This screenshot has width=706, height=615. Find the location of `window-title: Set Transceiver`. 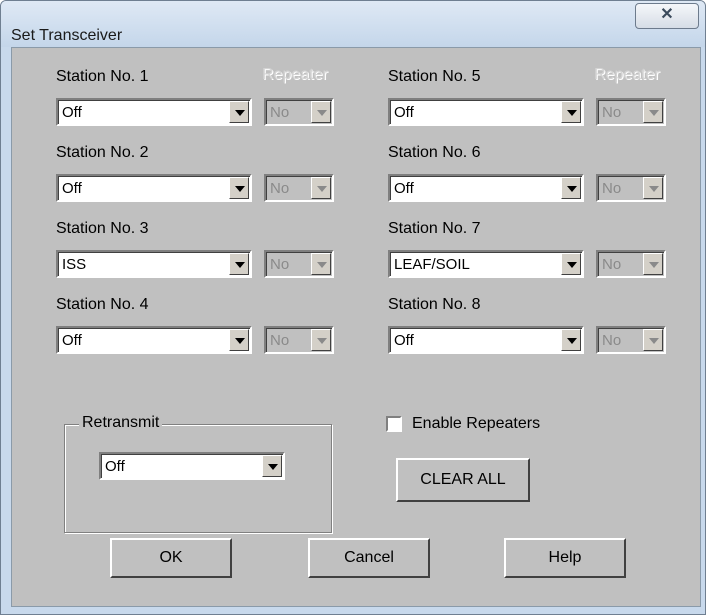

window-title: Set Transceiver is located at coordinates (67, 35).